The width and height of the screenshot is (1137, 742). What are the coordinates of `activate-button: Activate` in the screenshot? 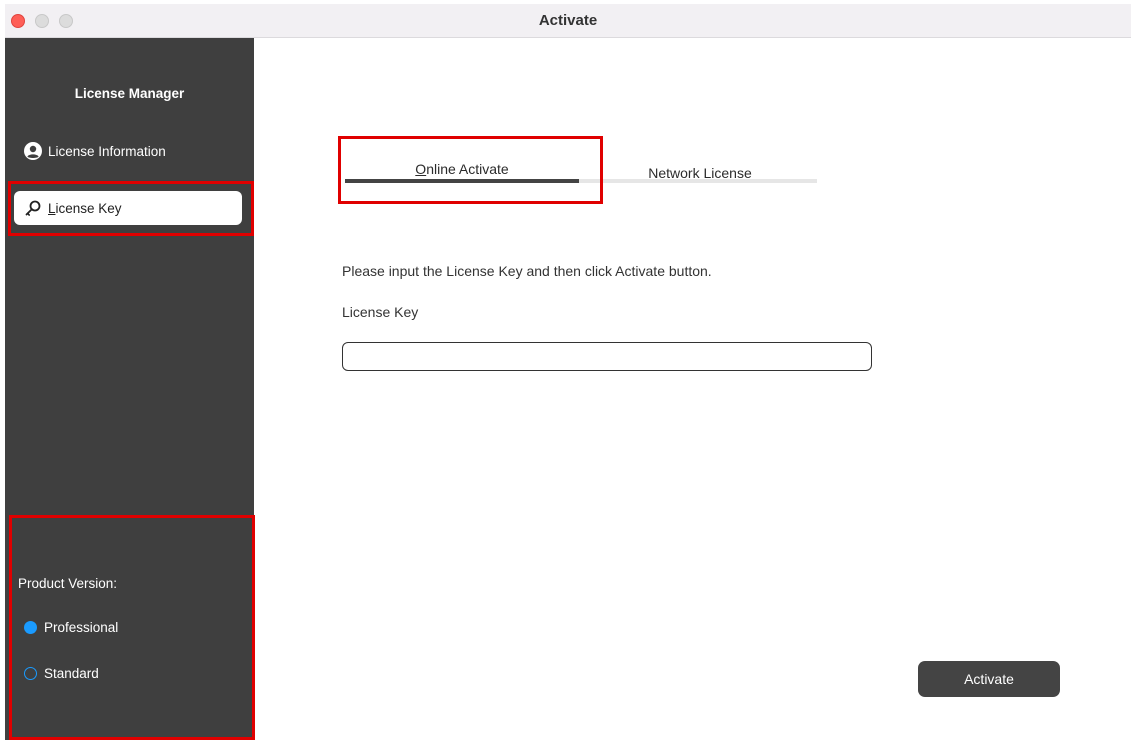 It's located at (989, 679).